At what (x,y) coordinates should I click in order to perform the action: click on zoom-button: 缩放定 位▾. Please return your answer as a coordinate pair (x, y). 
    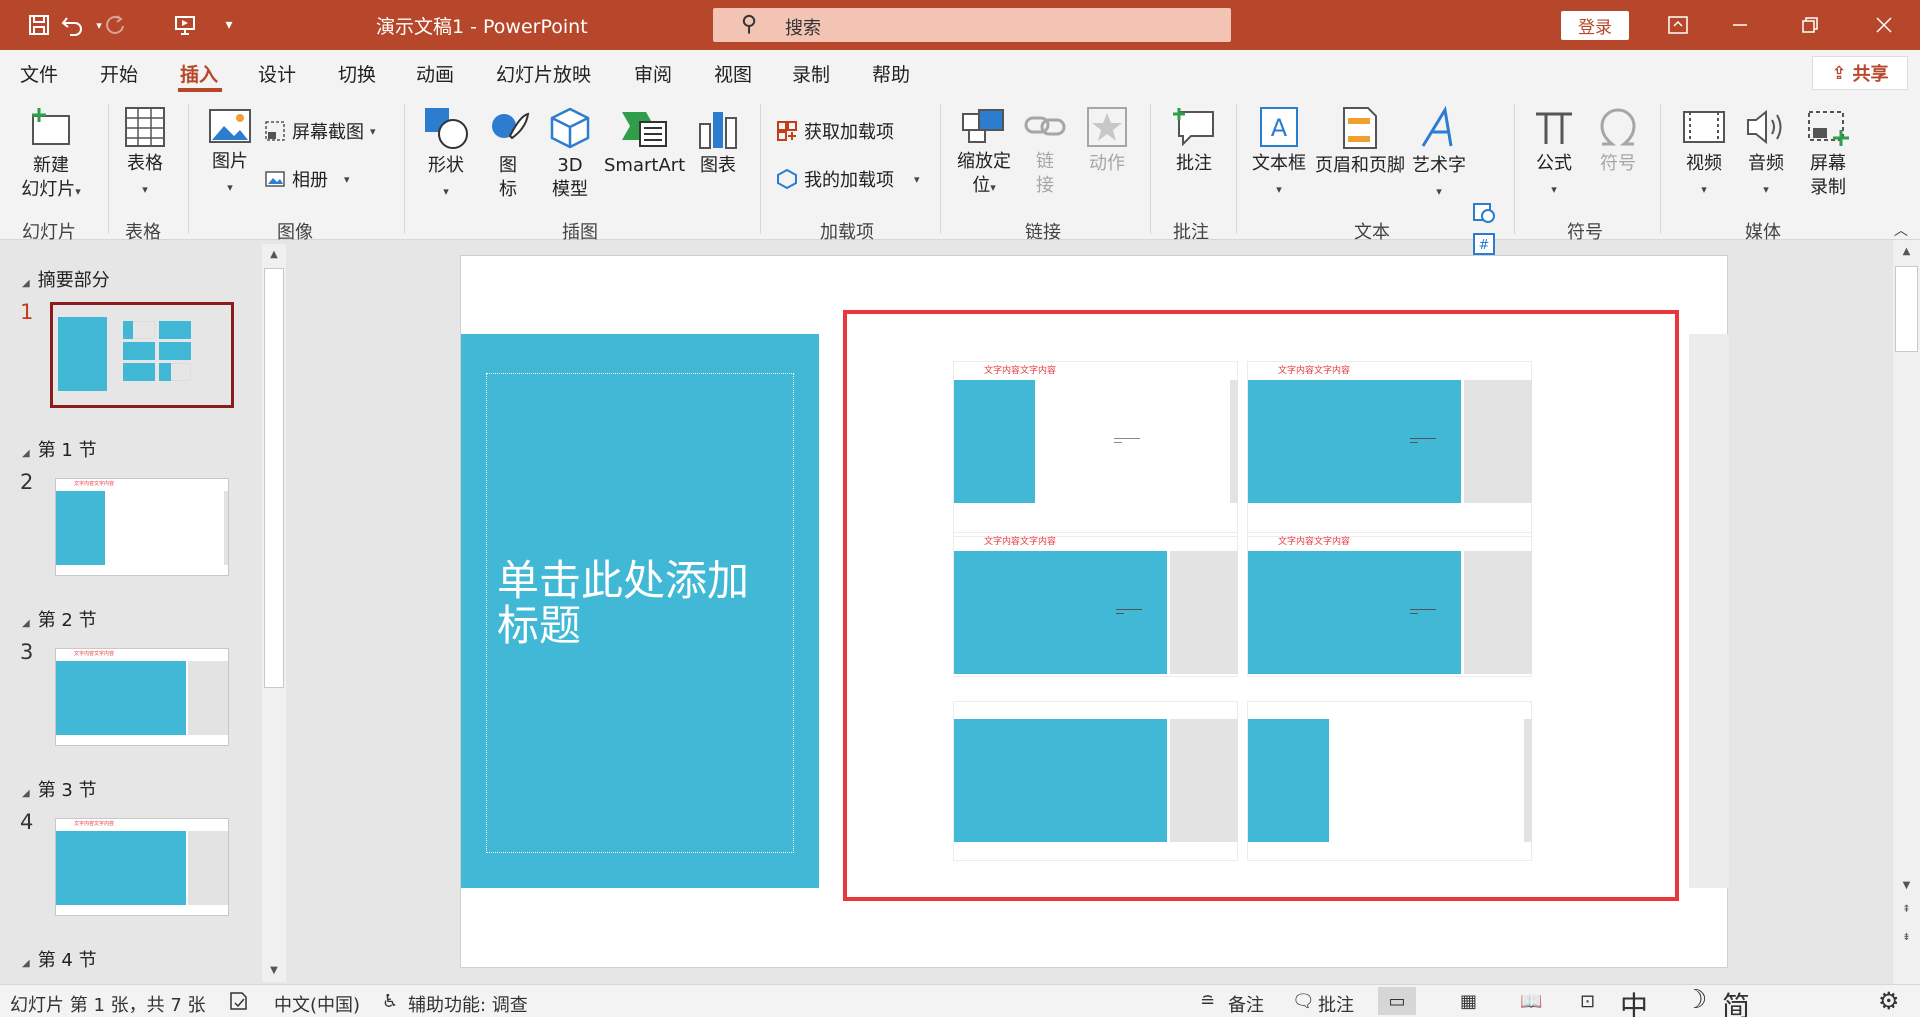
    Looking at the image, I should click on (984, 153).